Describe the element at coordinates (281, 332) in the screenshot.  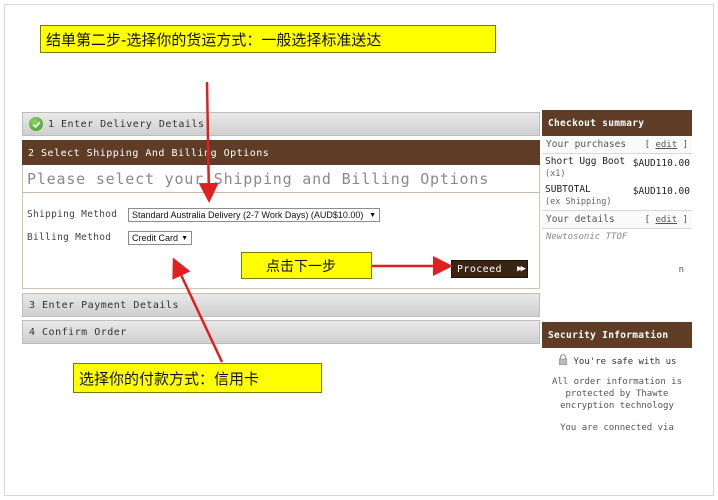
I see `step-4-bar: 4 Confirm Order` at that location.